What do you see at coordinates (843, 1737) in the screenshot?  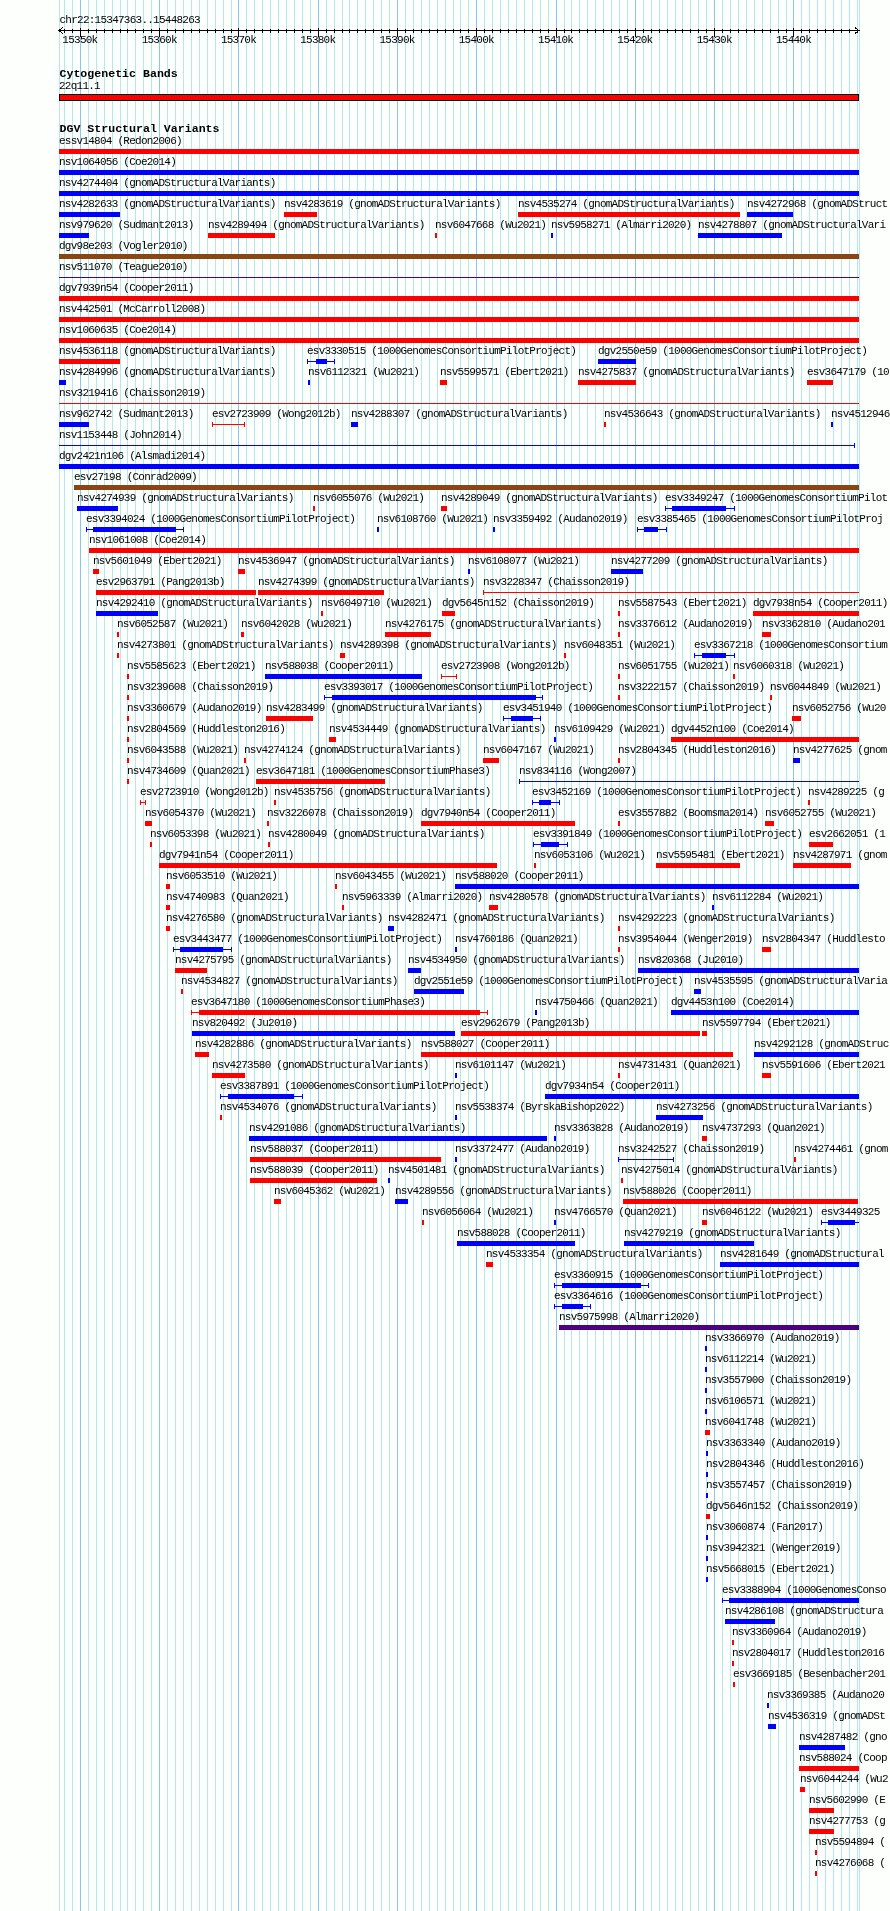 I see `variant-label: nsv4287482 (gno` at bounding box center [843, 1737].